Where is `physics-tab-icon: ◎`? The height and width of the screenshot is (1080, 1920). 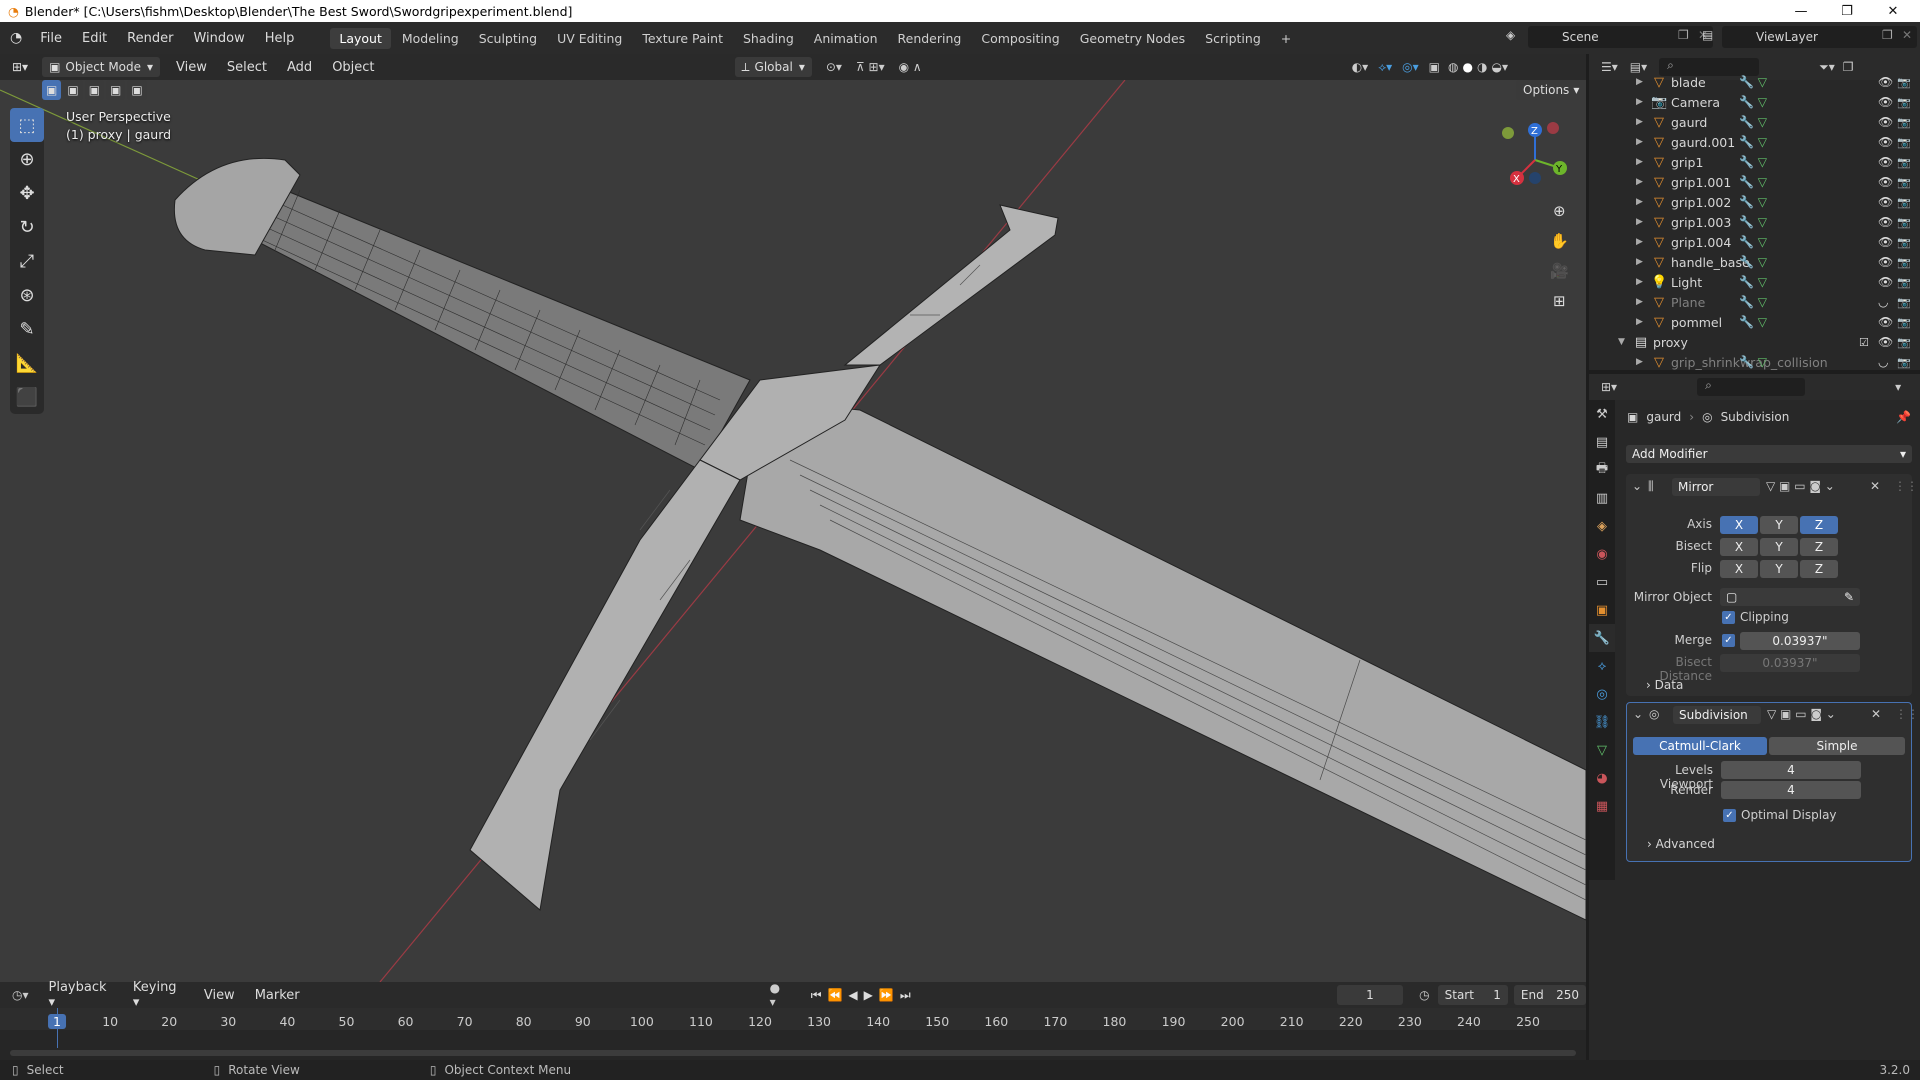 physics-tab-icon: ◎ is located at coordinates (1602, 694).